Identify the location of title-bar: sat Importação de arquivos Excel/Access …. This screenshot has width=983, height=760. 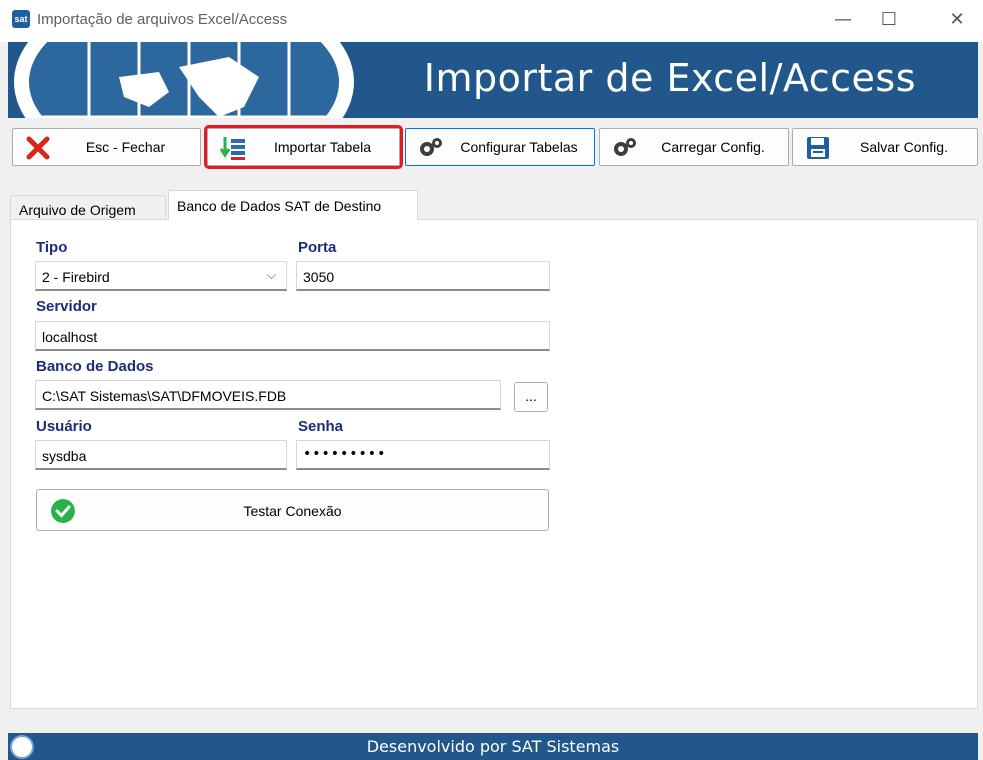
(491, 21).